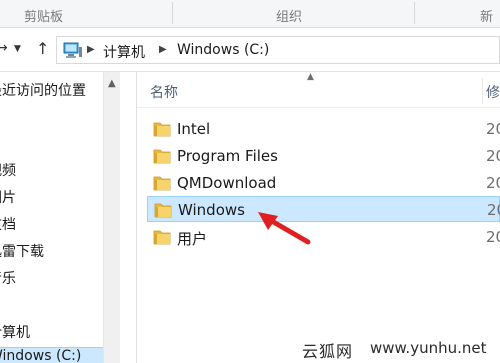  I want to click on navigation-bar: → ▼ ↑ ▶ 计算机 ▶ Windows (C:), so click(250, 50).